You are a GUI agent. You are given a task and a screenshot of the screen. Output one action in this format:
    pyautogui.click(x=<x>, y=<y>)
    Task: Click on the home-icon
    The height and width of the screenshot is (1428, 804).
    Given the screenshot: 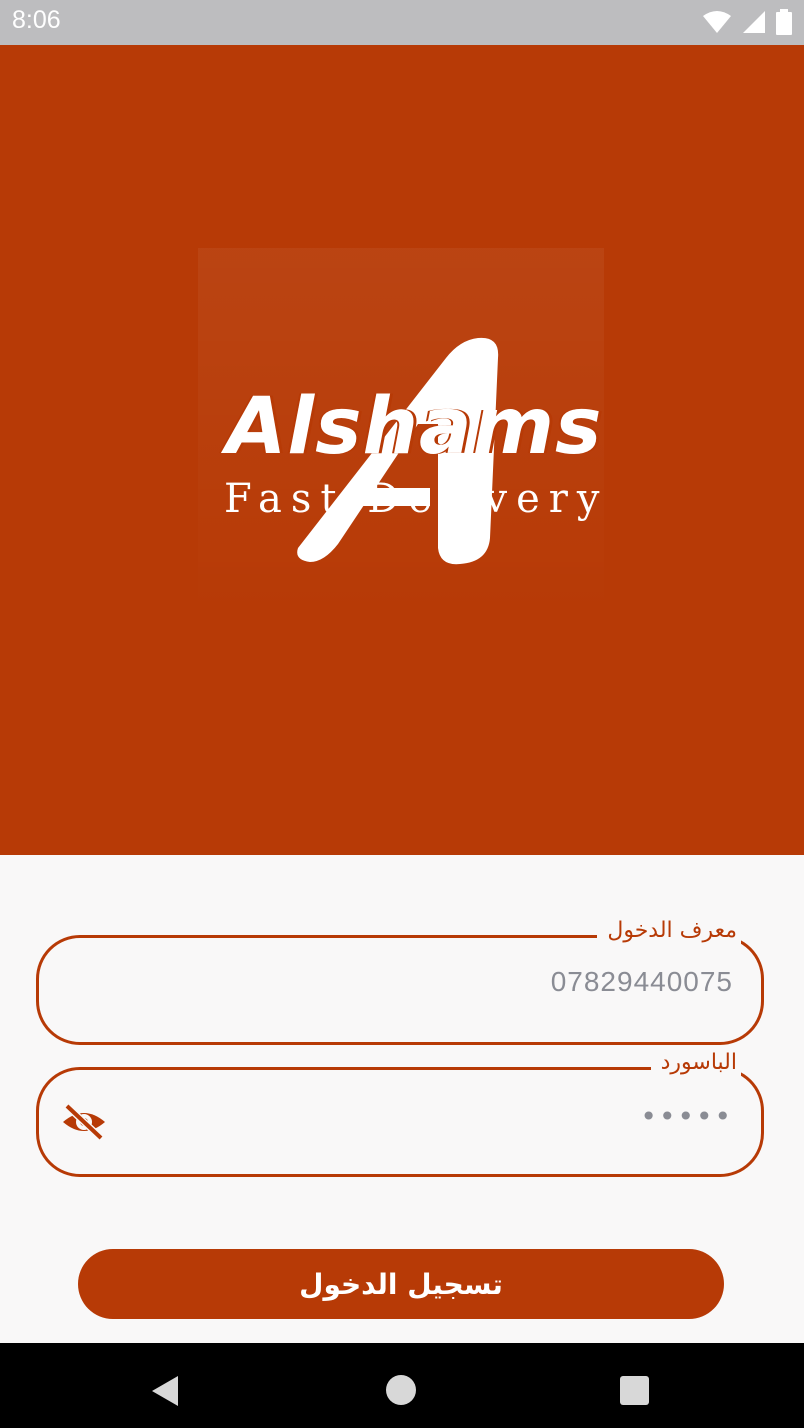 What is the action you would take?
    pyautogui.click(x=401, y=1390)
    